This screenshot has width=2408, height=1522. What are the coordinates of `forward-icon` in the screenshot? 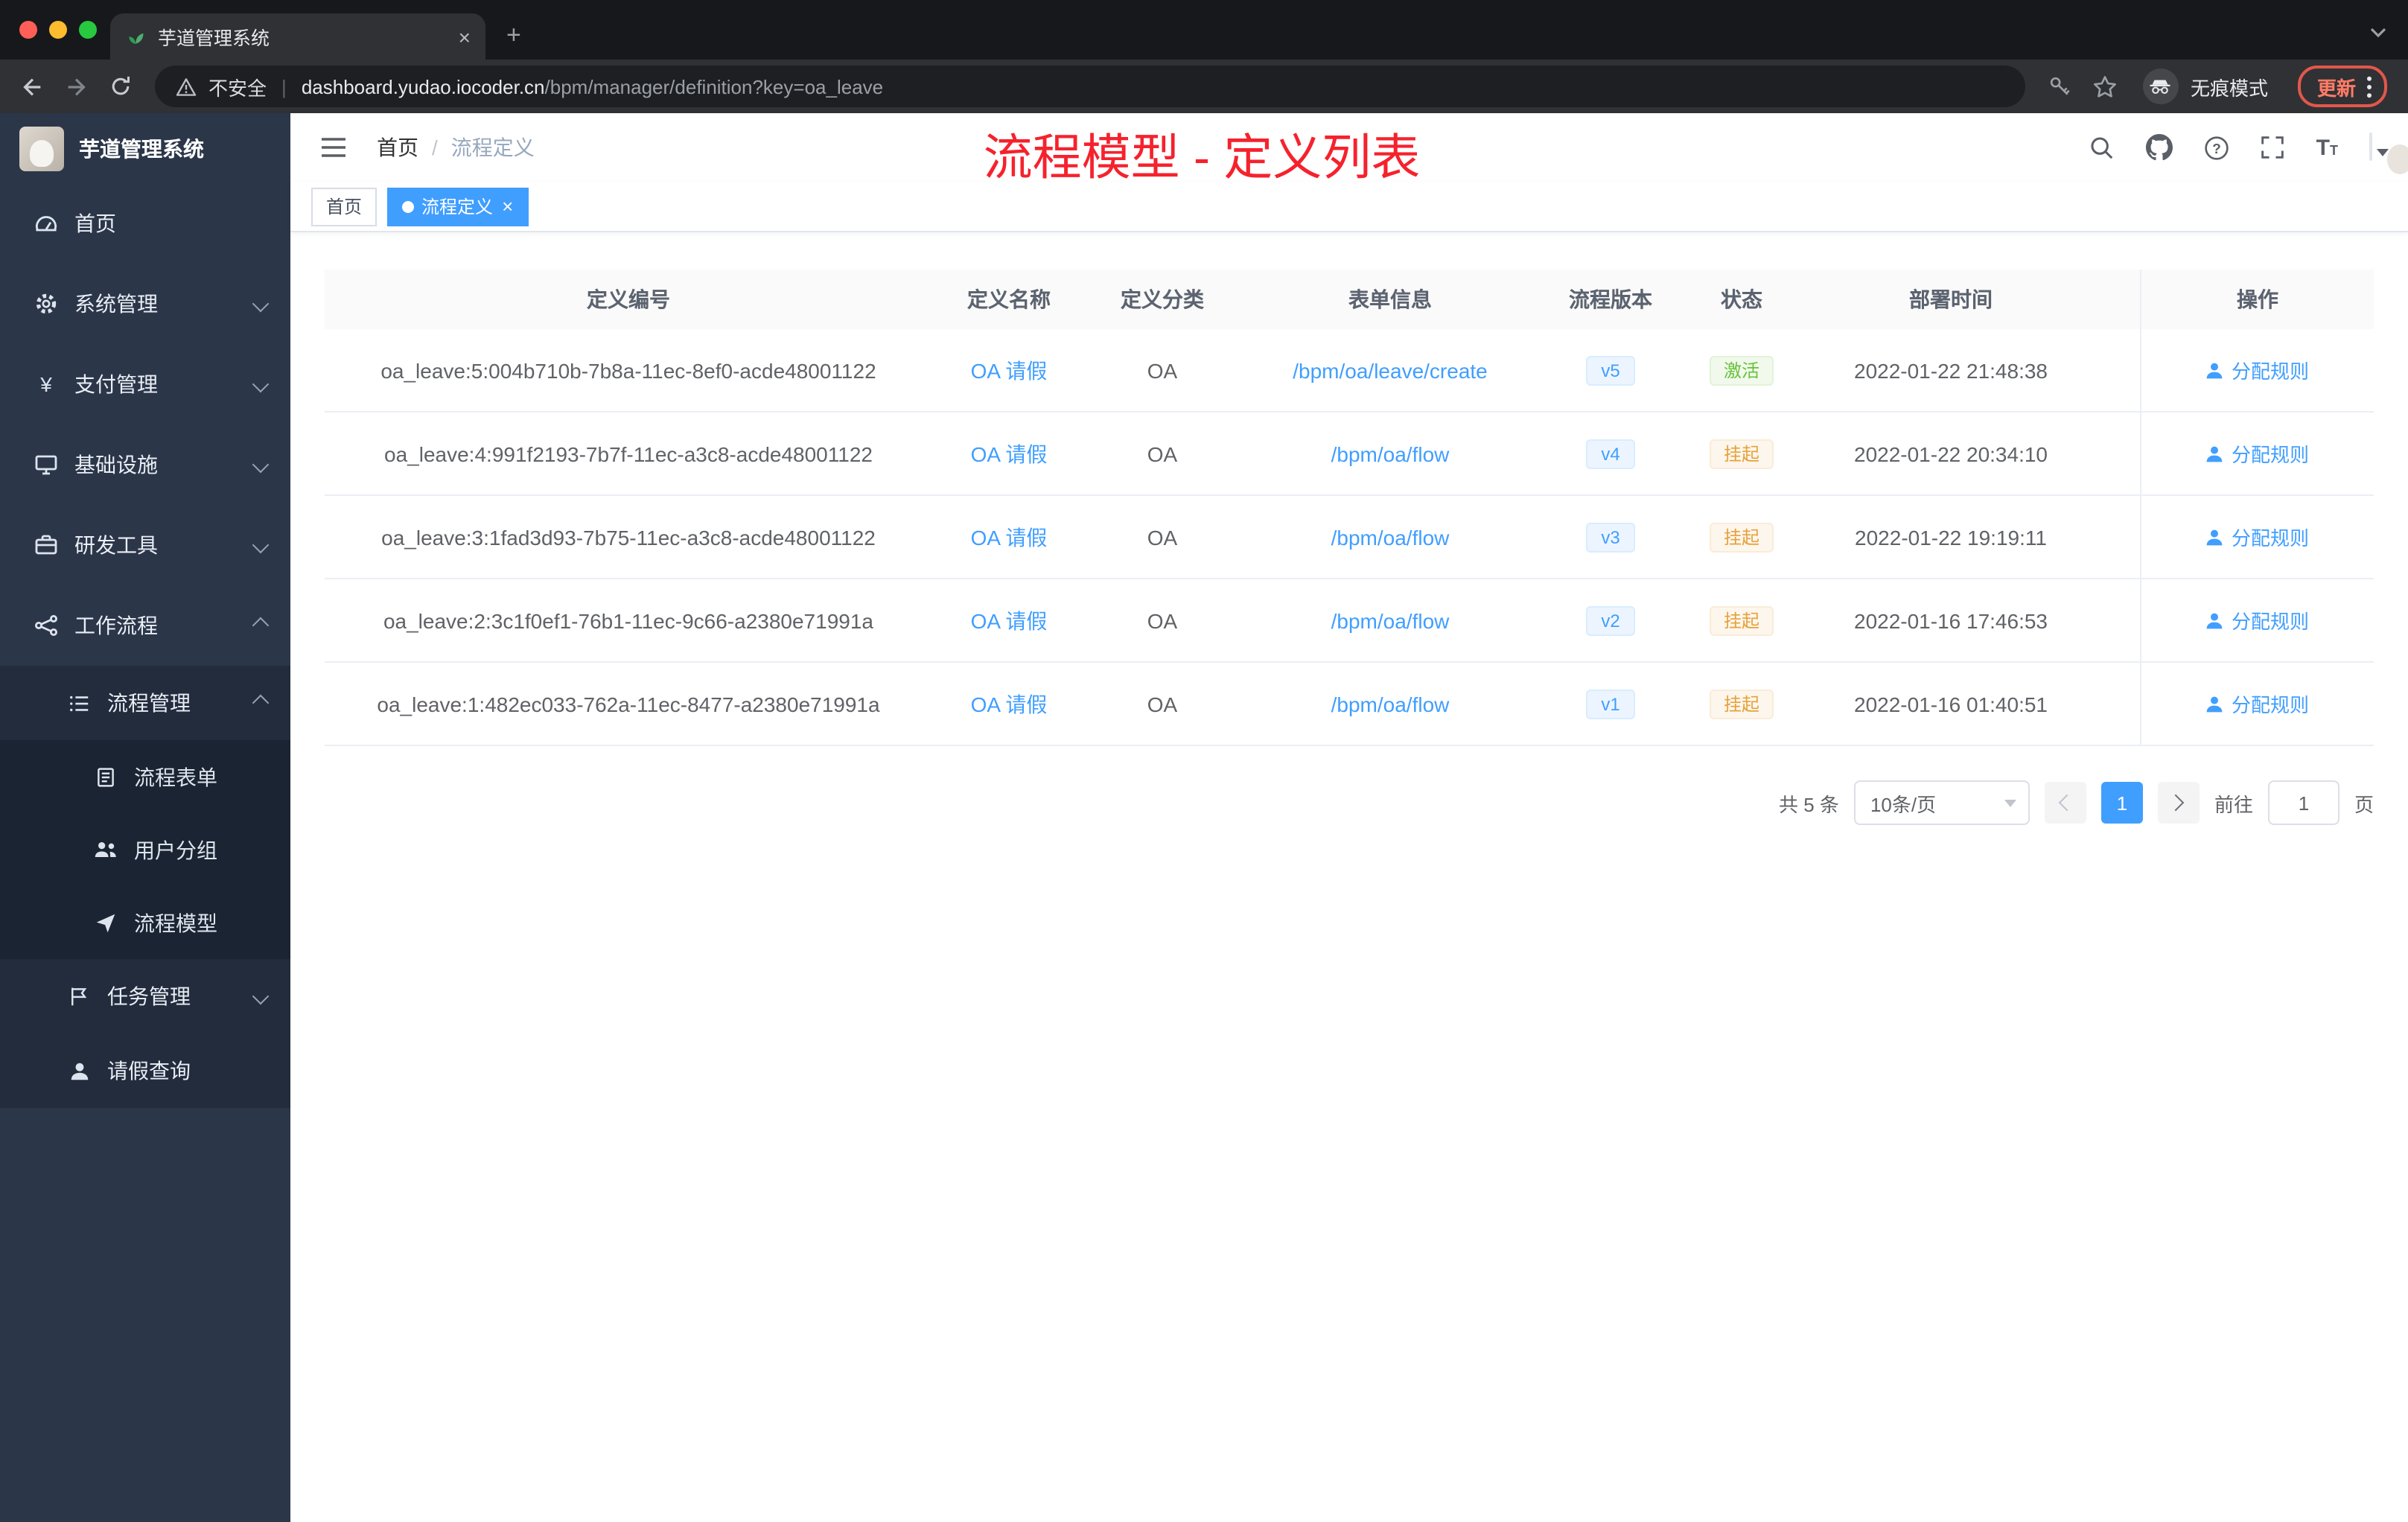 It's located at (76, 86).